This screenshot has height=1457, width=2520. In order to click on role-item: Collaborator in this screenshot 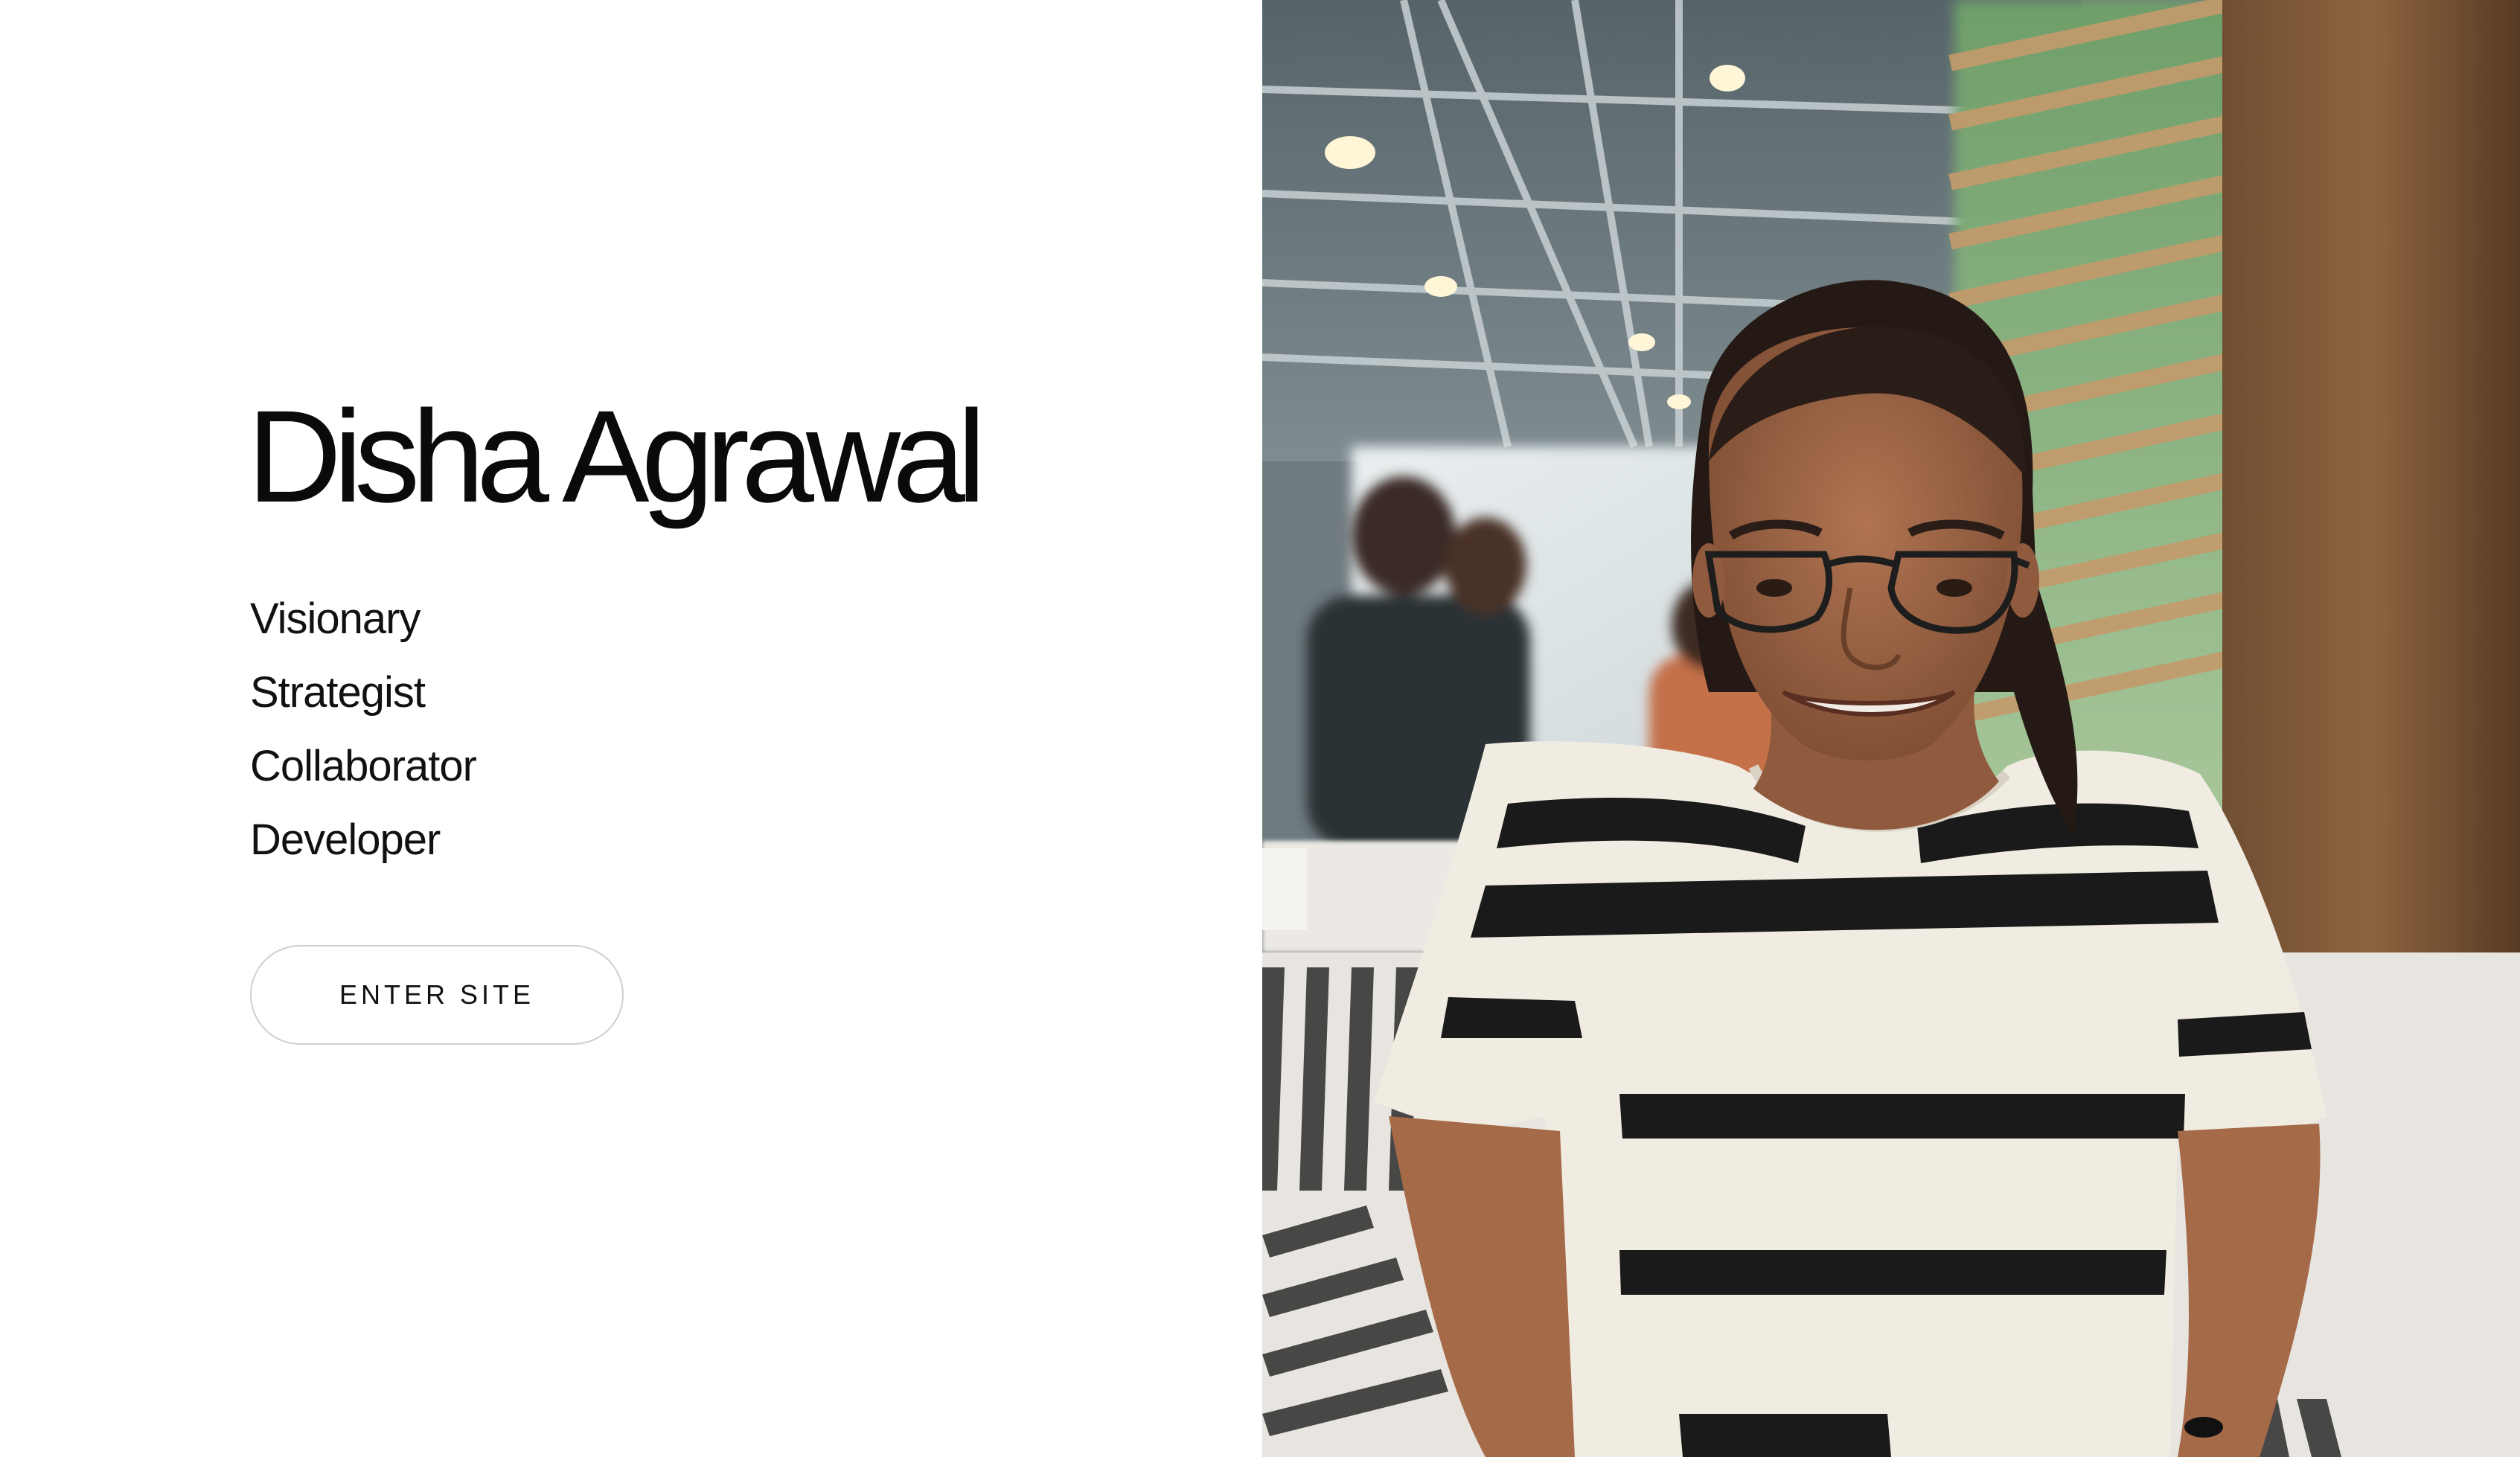, I will do `click(363, 766)`.